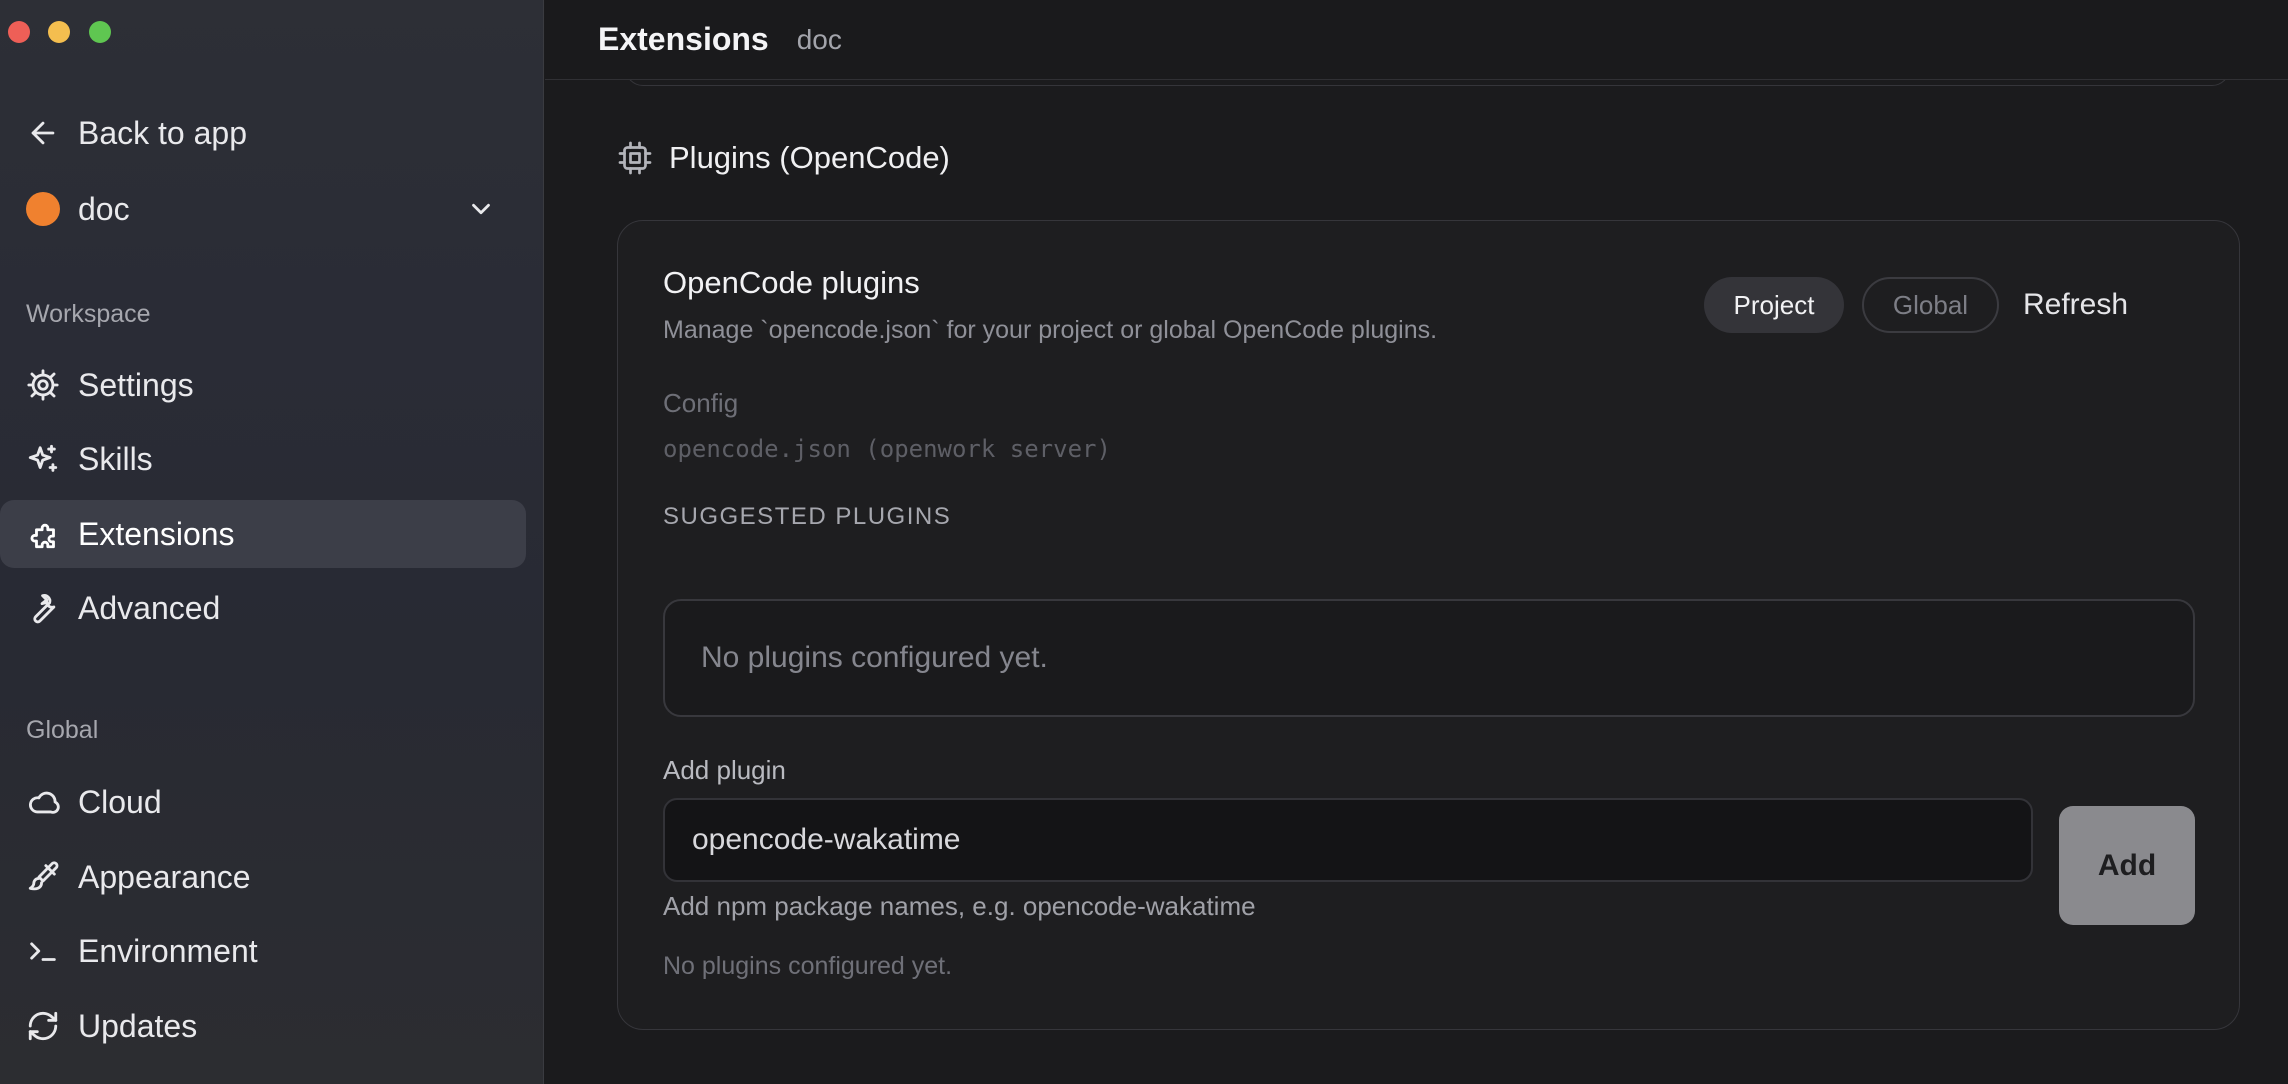  I want to click on sidebar-item-label: Updates, so click(138, 1025).